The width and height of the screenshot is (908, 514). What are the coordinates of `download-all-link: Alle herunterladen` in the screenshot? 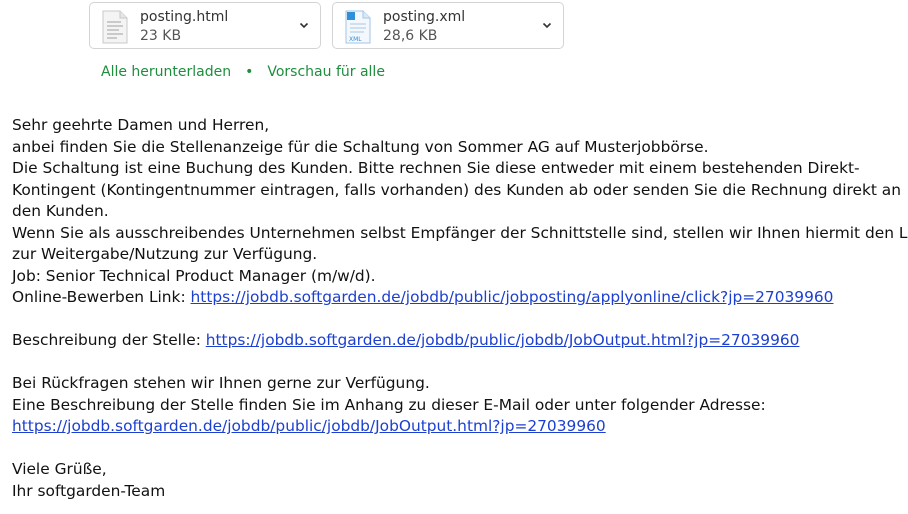 It's located at (166, 72).